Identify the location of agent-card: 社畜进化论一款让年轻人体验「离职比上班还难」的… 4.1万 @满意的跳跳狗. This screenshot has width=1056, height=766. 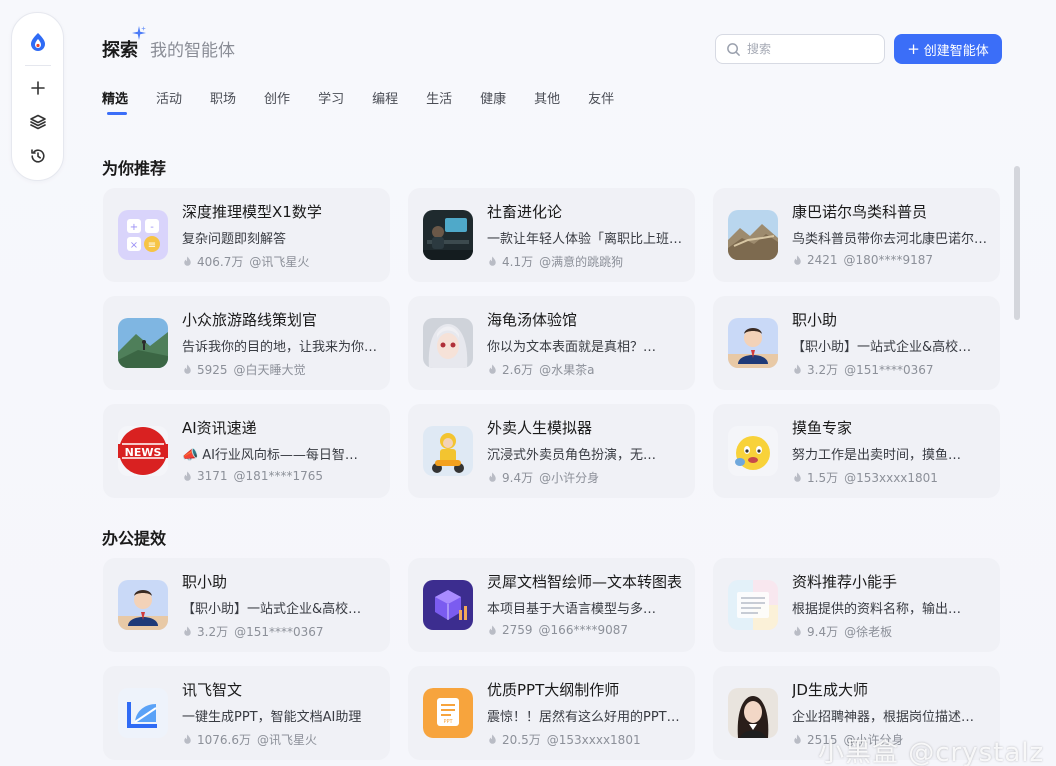
(551, 235).